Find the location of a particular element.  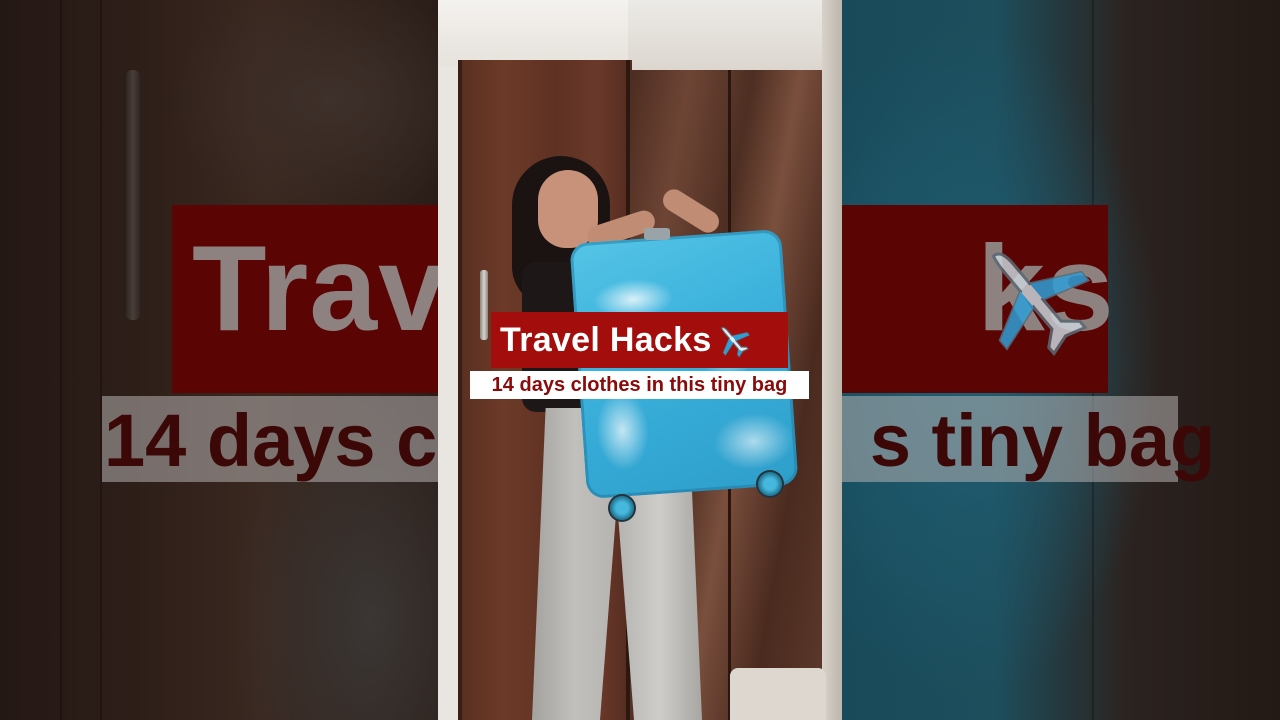

title-caption-box: Travel Hacks is located at coordinates (639, 340).